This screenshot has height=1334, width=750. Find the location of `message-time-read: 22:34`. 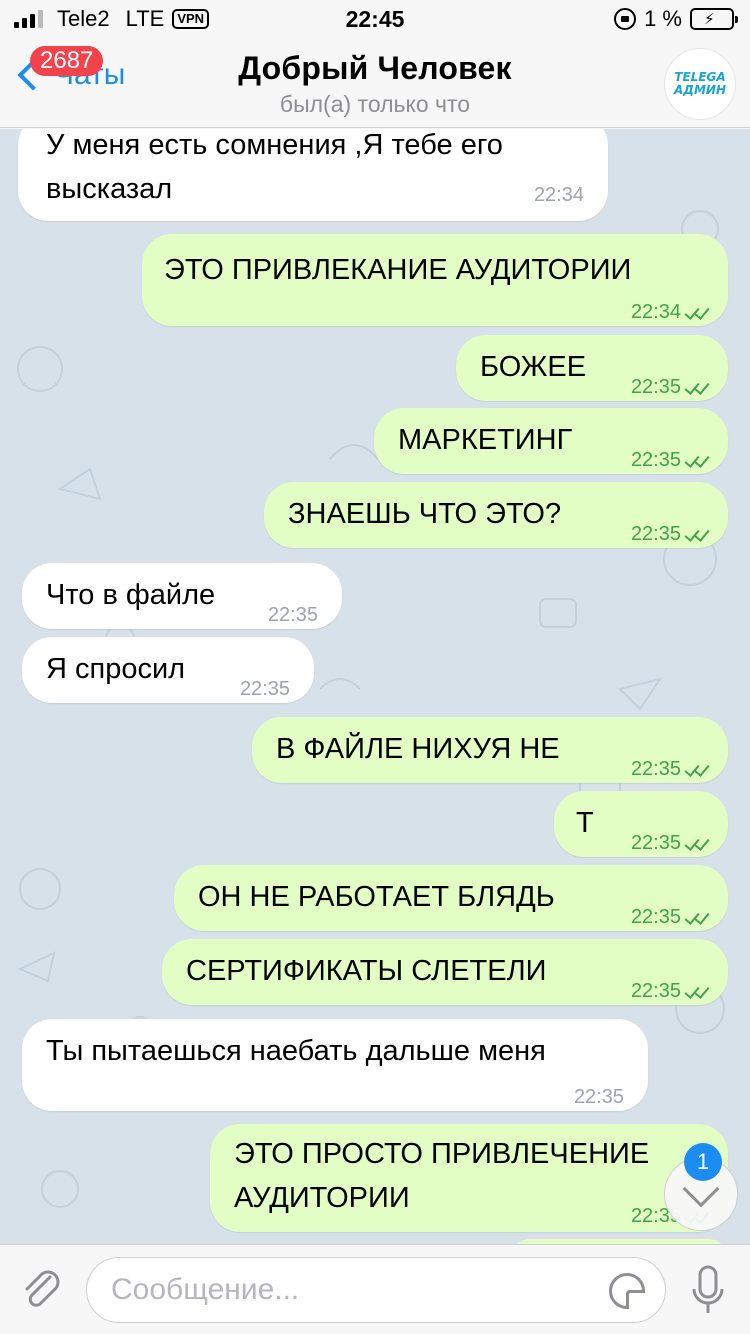

message-time-read: 22:34 is located at coordinates (671, 312).